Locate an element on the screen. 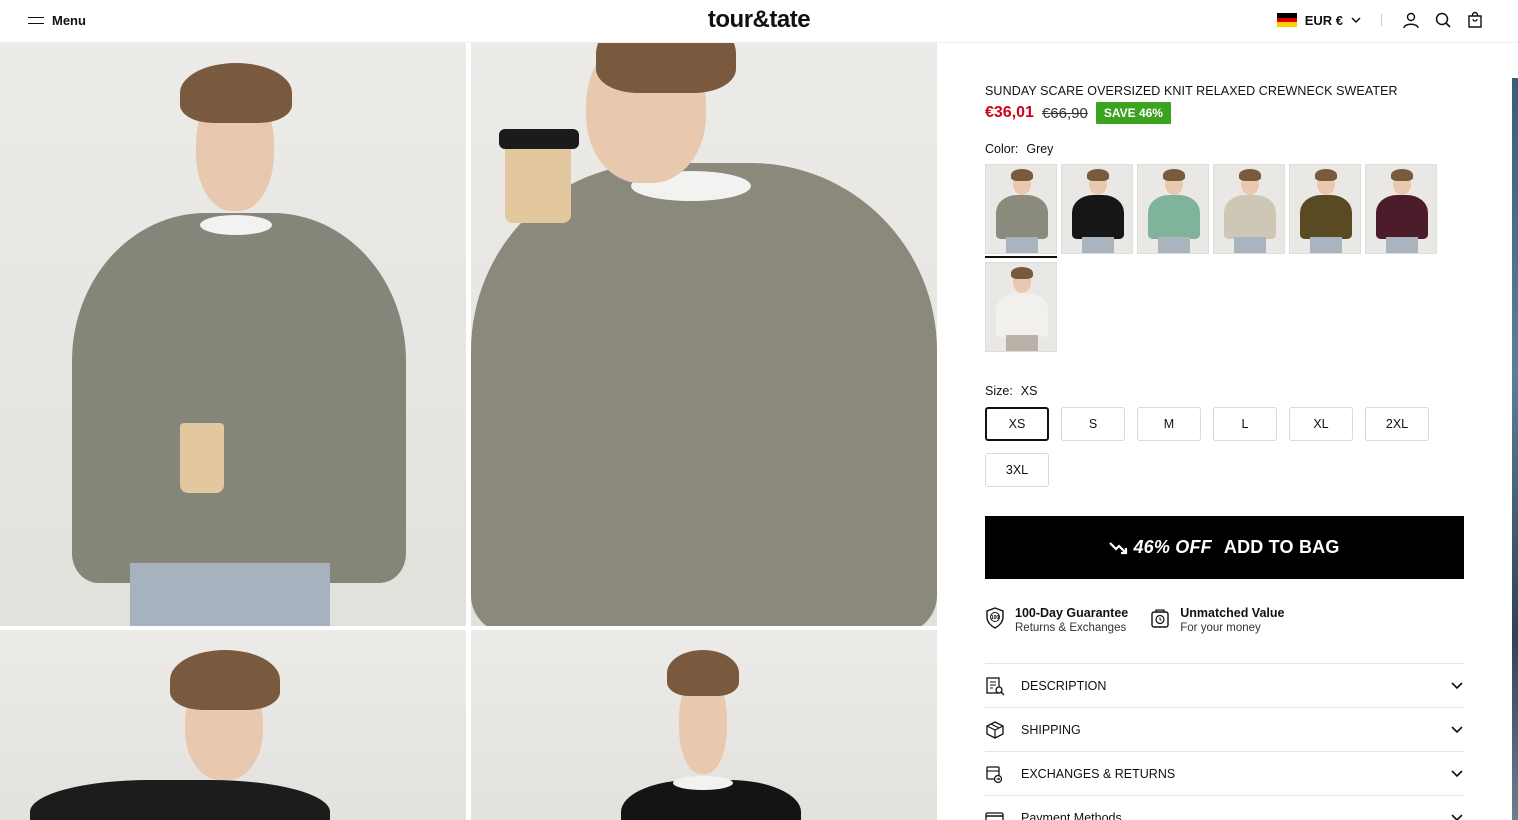 The width and height of the screenshot is (1518, 820). accordion-label: DESCRIPTION is located at coordinates (1064, 685).